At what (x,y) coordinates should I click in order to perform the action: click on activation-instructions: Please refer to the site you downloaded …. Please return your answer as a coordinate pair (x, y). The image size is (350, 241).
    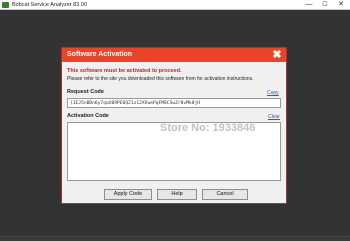
    Looking at the image, I should click on (160, 79).